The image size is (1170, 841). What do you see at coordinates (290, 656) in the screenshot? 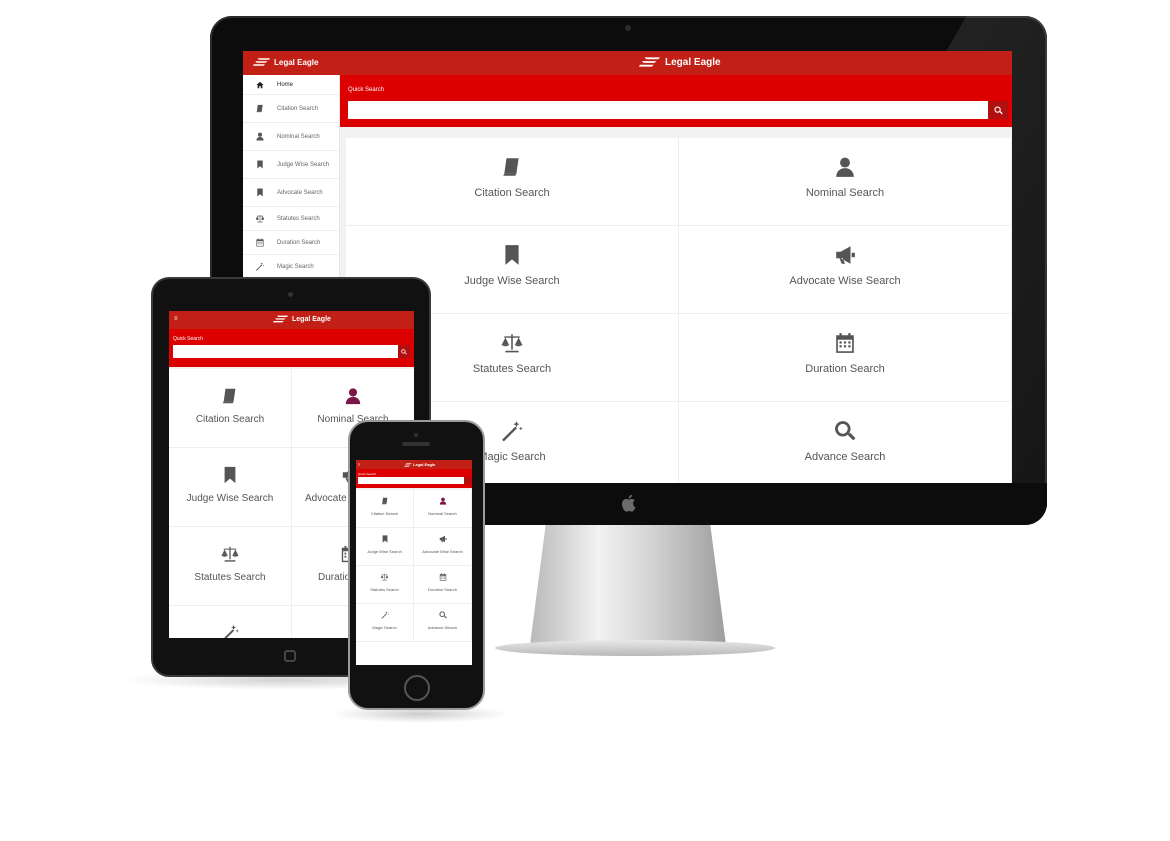
I see `tablet-home-button` at bounding box center [290, 656].